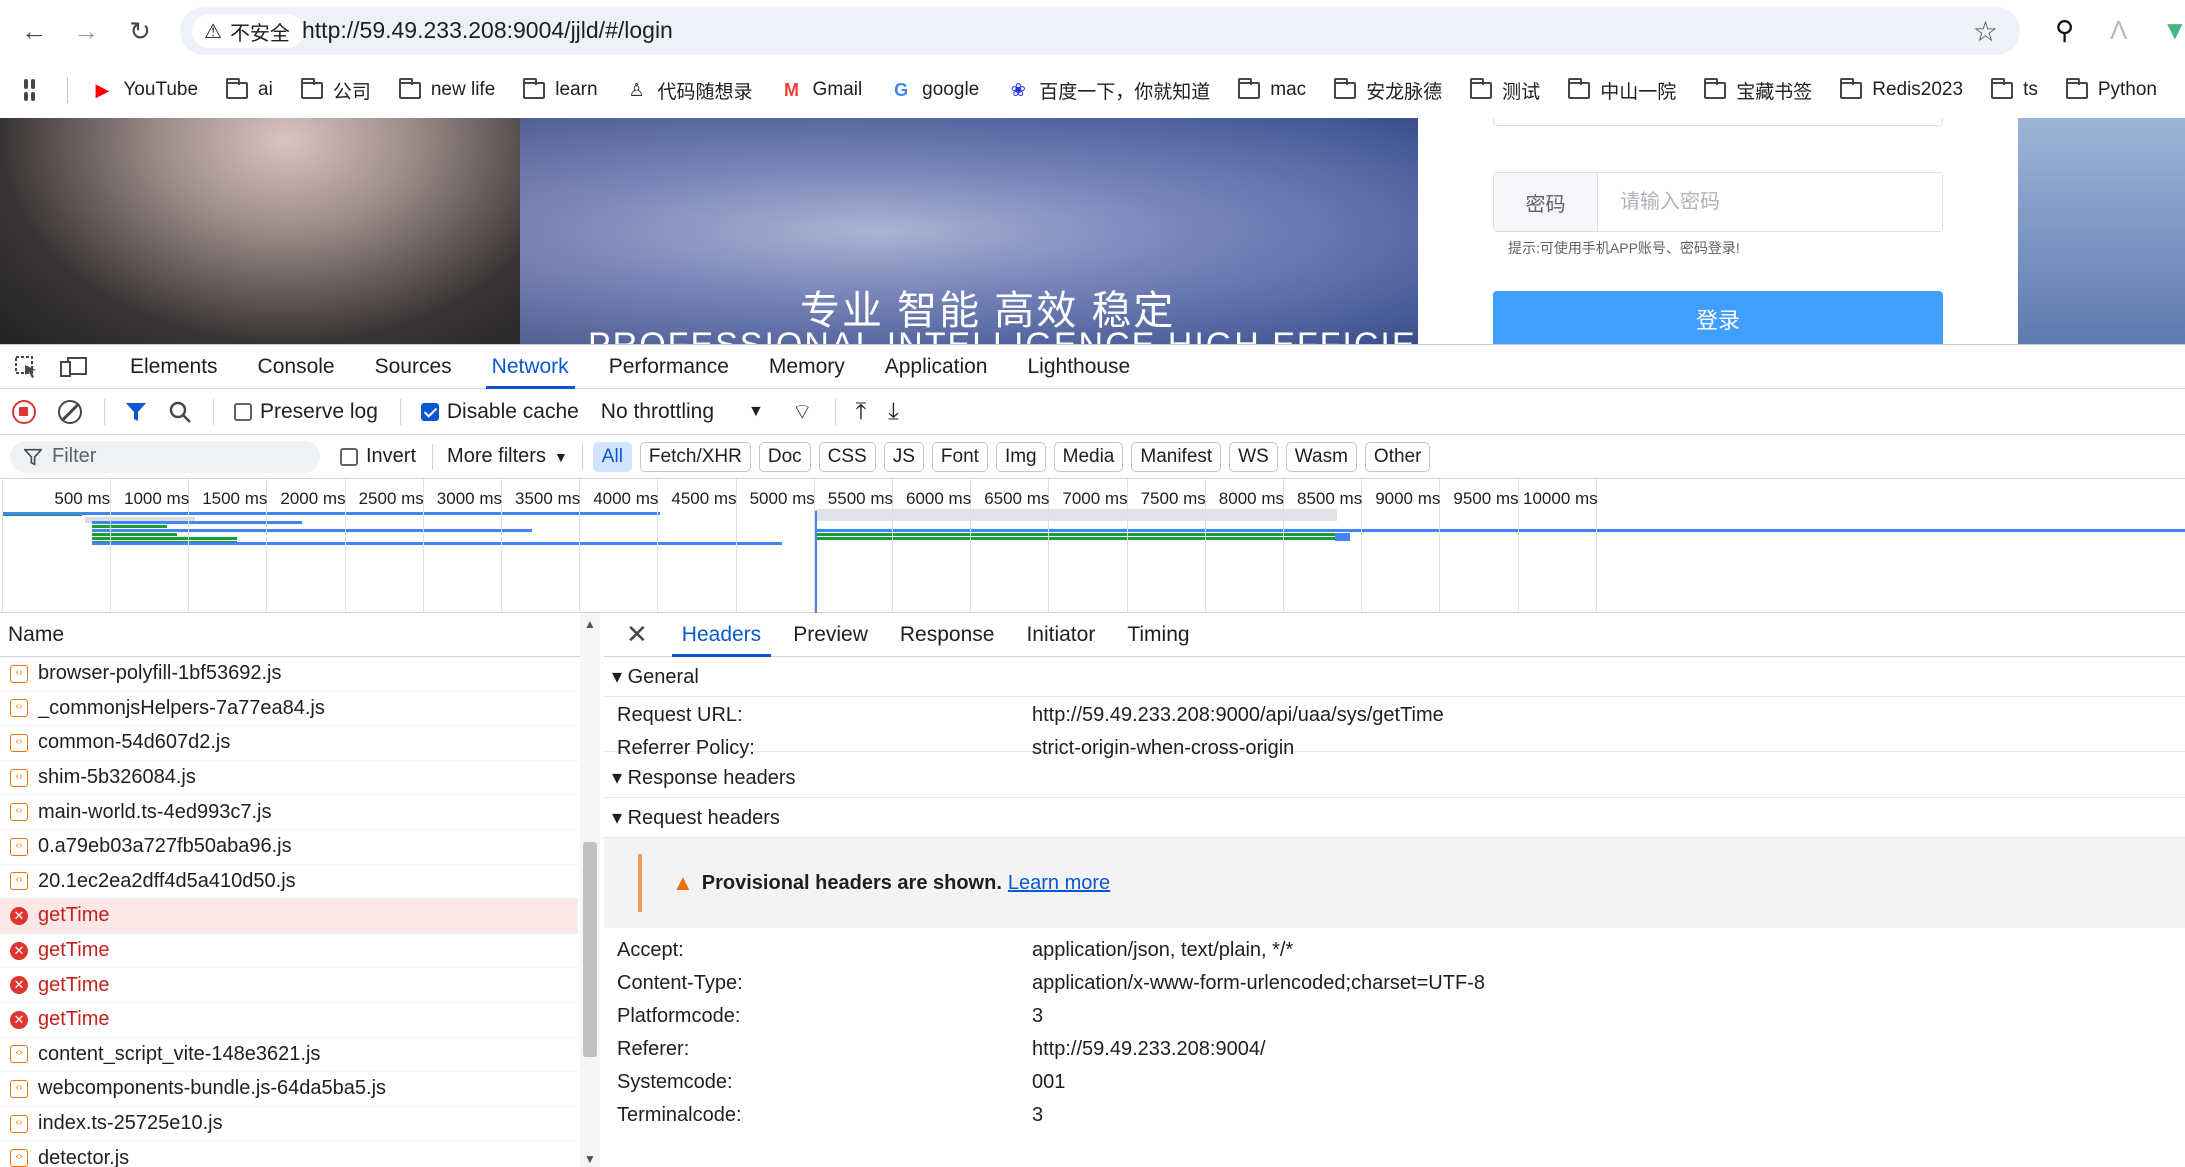 This screenshot has height=1167, width=2185. What do you see at coordinates (289, 812) in the screenshot?
I see `request-row: ‹› main-world.ts-4ed993c7.js` at bounding box center [289, 812].